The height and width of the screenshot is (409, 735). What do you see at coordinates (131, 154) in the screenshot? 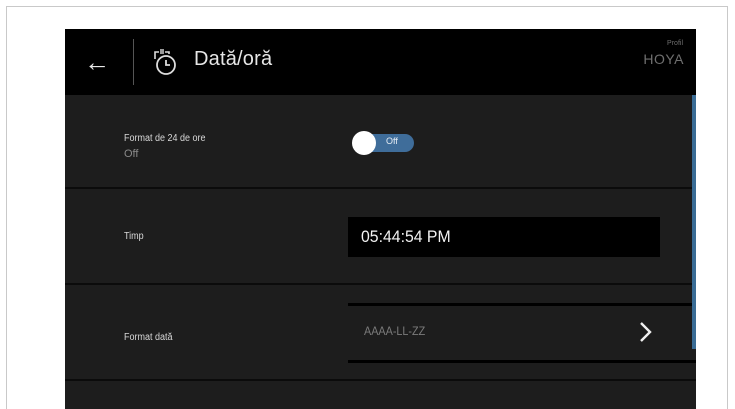
I see `format-24h-status: Off` at bounding box center [131, 154].